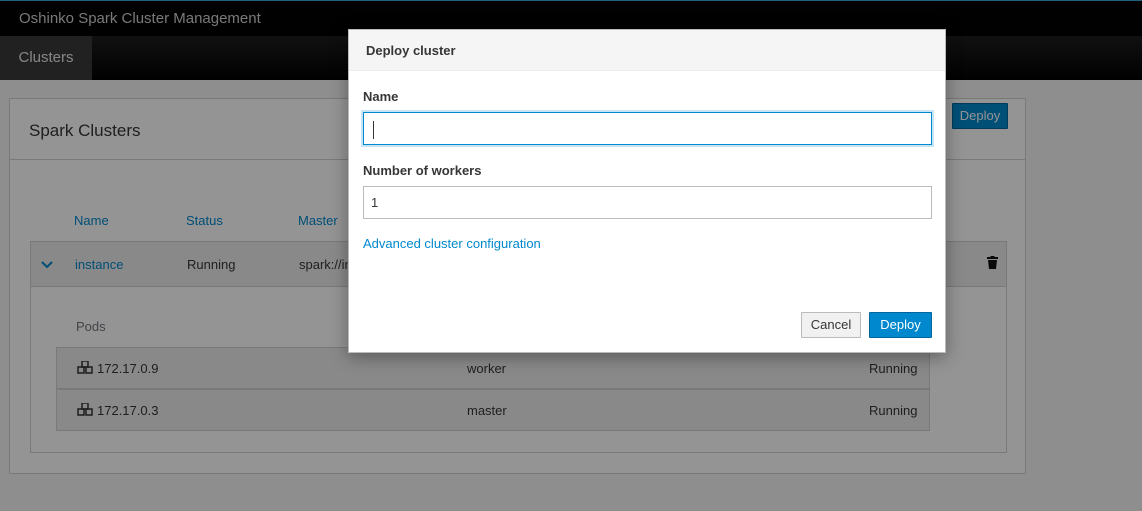 The width and height of the screenshot is (1142, 511). What do you see at coordinates (373, 129) in the screenshot?
I see `text-caret` at bounding box center [373, 129].